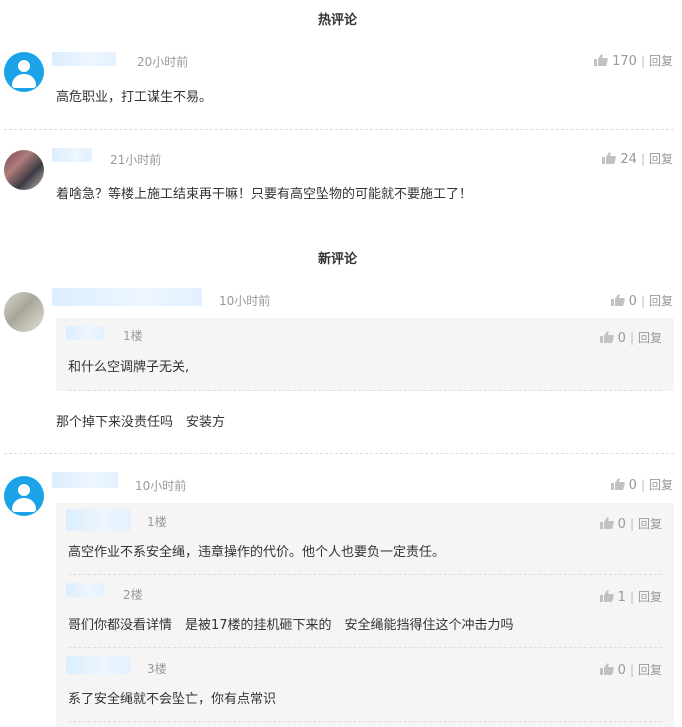  What do you see at coordinates (141, 422) in the screenshot?
I see `comment-text: 那个掉下来没责任吗 安装方` at bounding box center [141, 422].